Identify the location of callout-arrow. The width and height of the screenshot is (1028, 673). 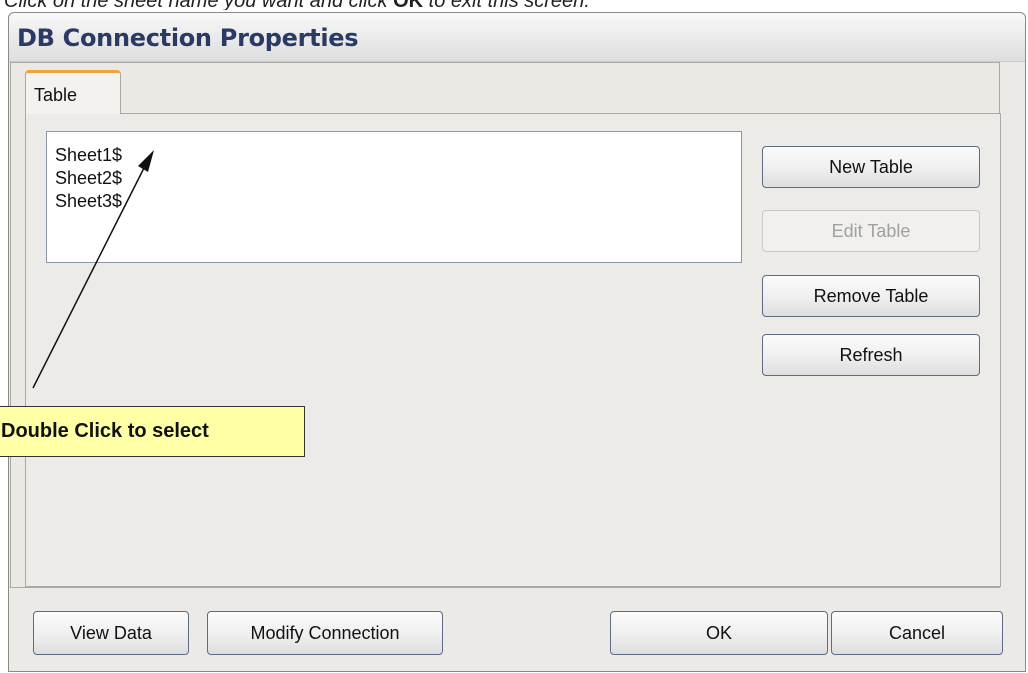
(93, 269).